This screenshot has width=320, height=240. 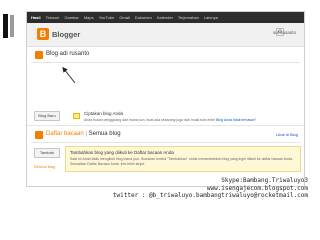 I want to click on topbar-item: Gmail, so click(x=124, y=17).